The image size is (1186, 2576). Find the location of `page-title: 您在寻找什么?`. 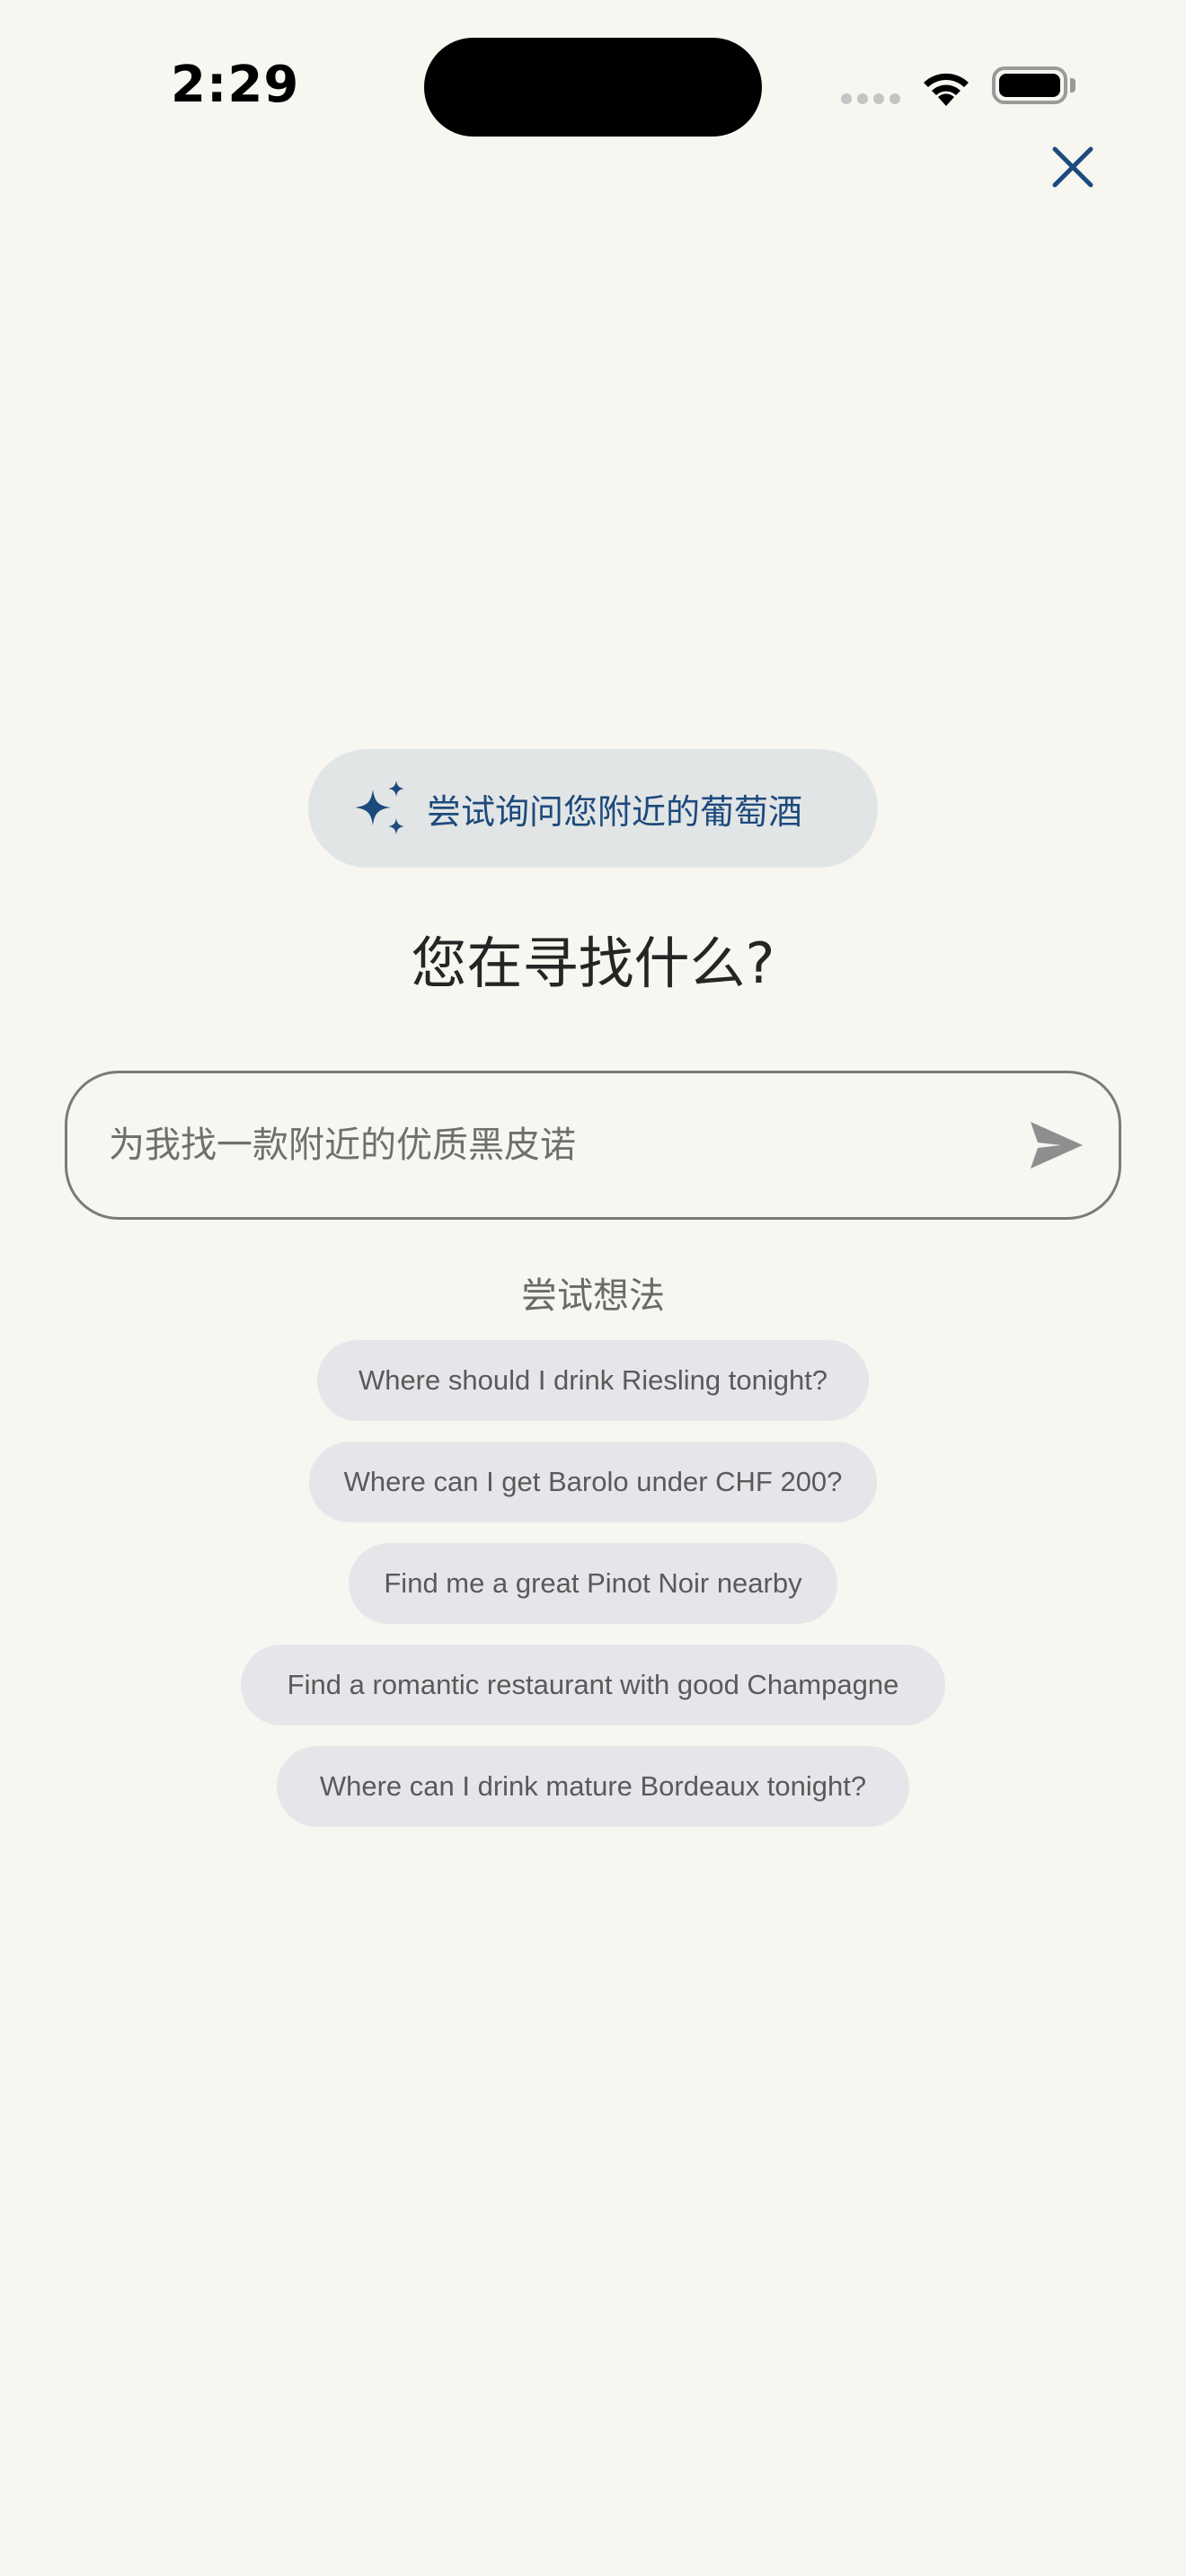

page-title: 您在寻找什么? is located at coordinates (593, 963).